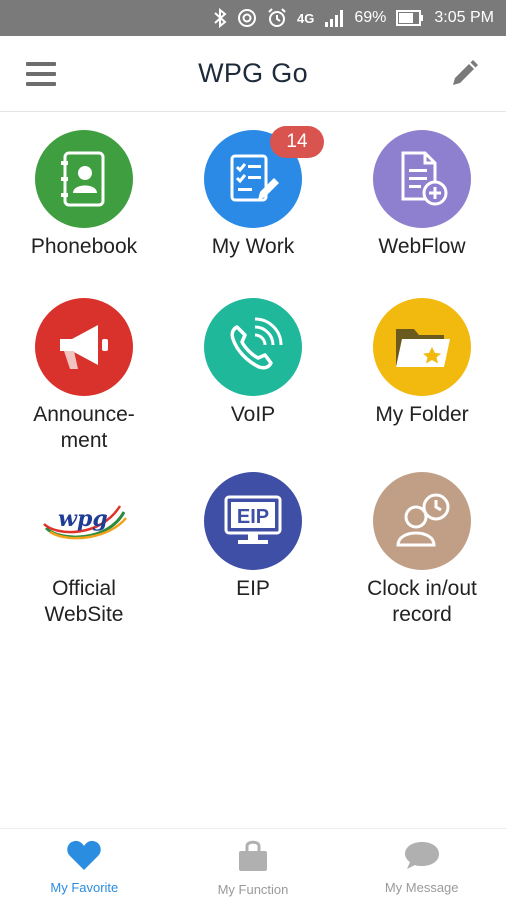  Describe the element at coordinates (84, 427) in the screenshot. I see `tile-label: Announce- ment` at that location.